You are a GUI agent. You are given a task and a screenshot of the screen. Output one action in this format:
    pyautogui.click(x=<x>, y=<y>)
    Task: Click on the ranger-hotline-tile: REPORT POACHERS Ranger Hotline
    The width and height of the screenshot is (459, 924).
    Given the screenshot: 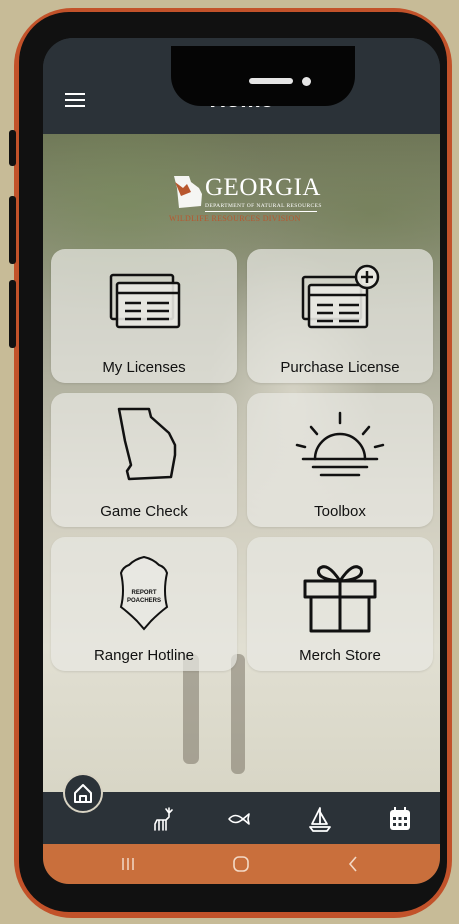 What is the action you would take?
    pyautogui.click(x=144, y=604)
    